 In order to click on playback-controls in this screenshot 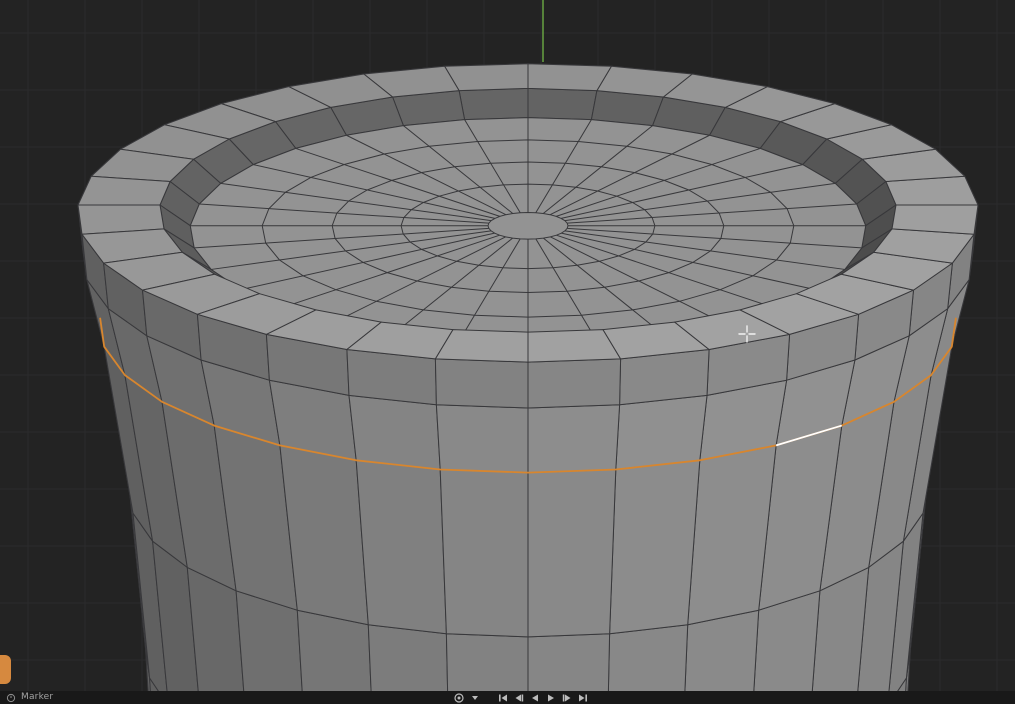, I will do `click(520, 697)`.